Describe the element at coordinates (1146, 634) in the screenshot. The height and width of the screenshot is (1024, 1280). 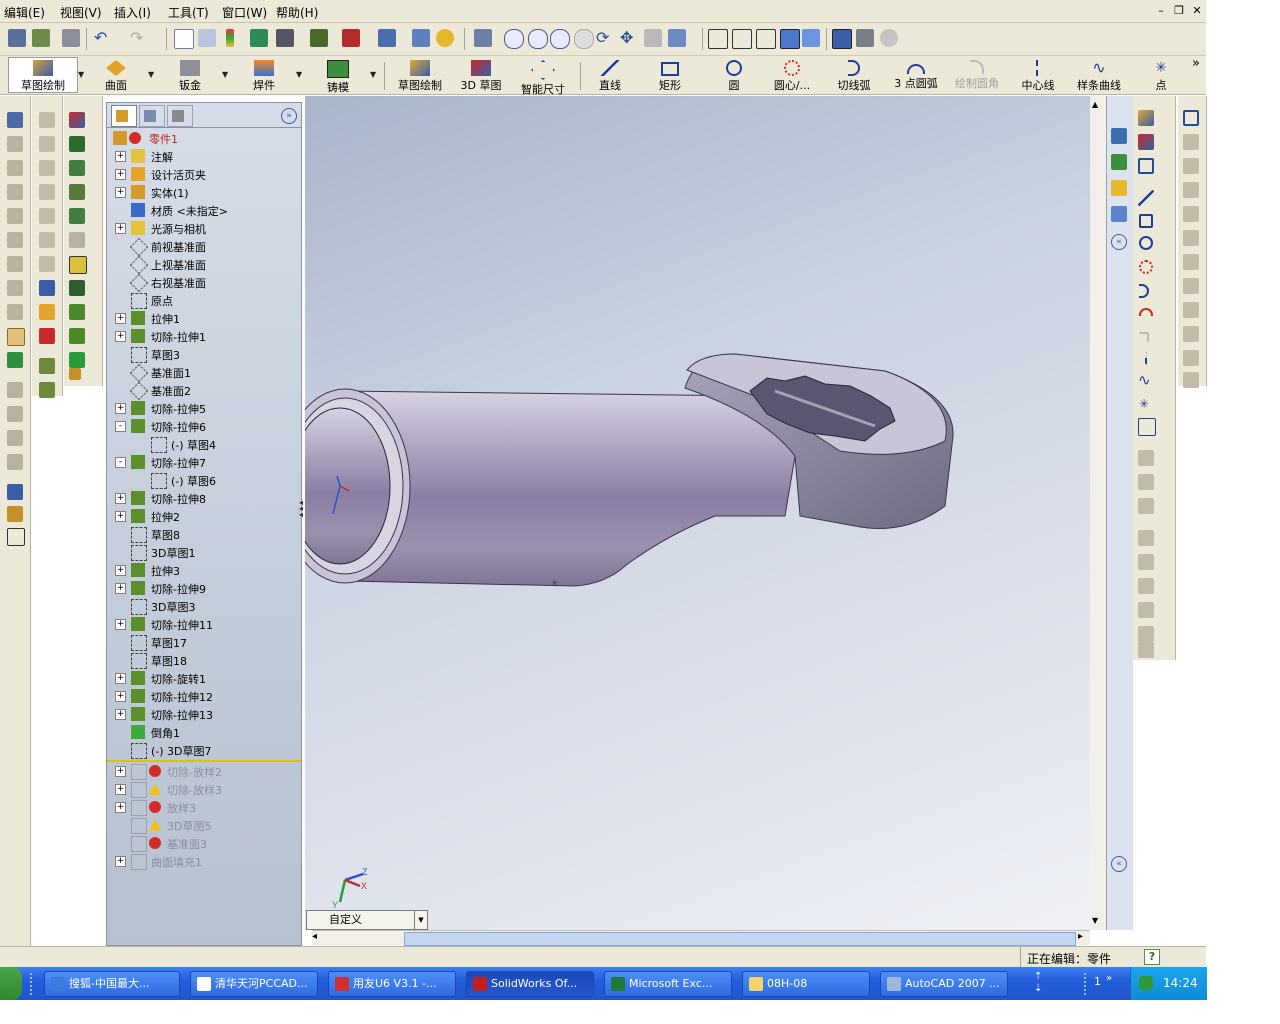
I see `pattern-icon` at that location.